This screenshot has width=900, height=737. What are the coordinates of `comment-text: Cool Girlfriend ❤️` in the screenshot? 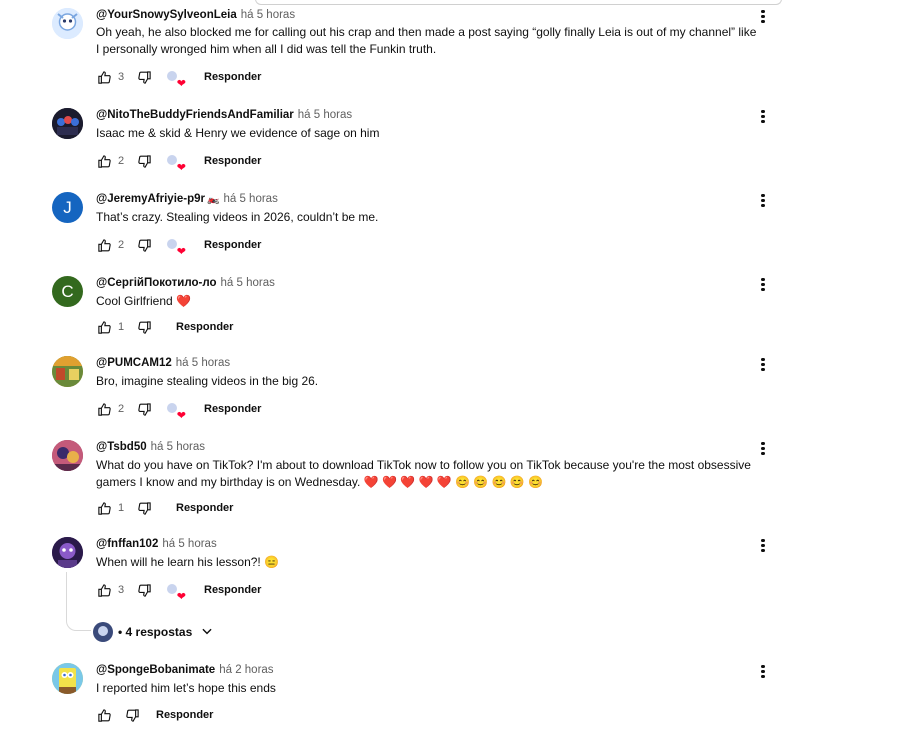 It's located at (428, 301).